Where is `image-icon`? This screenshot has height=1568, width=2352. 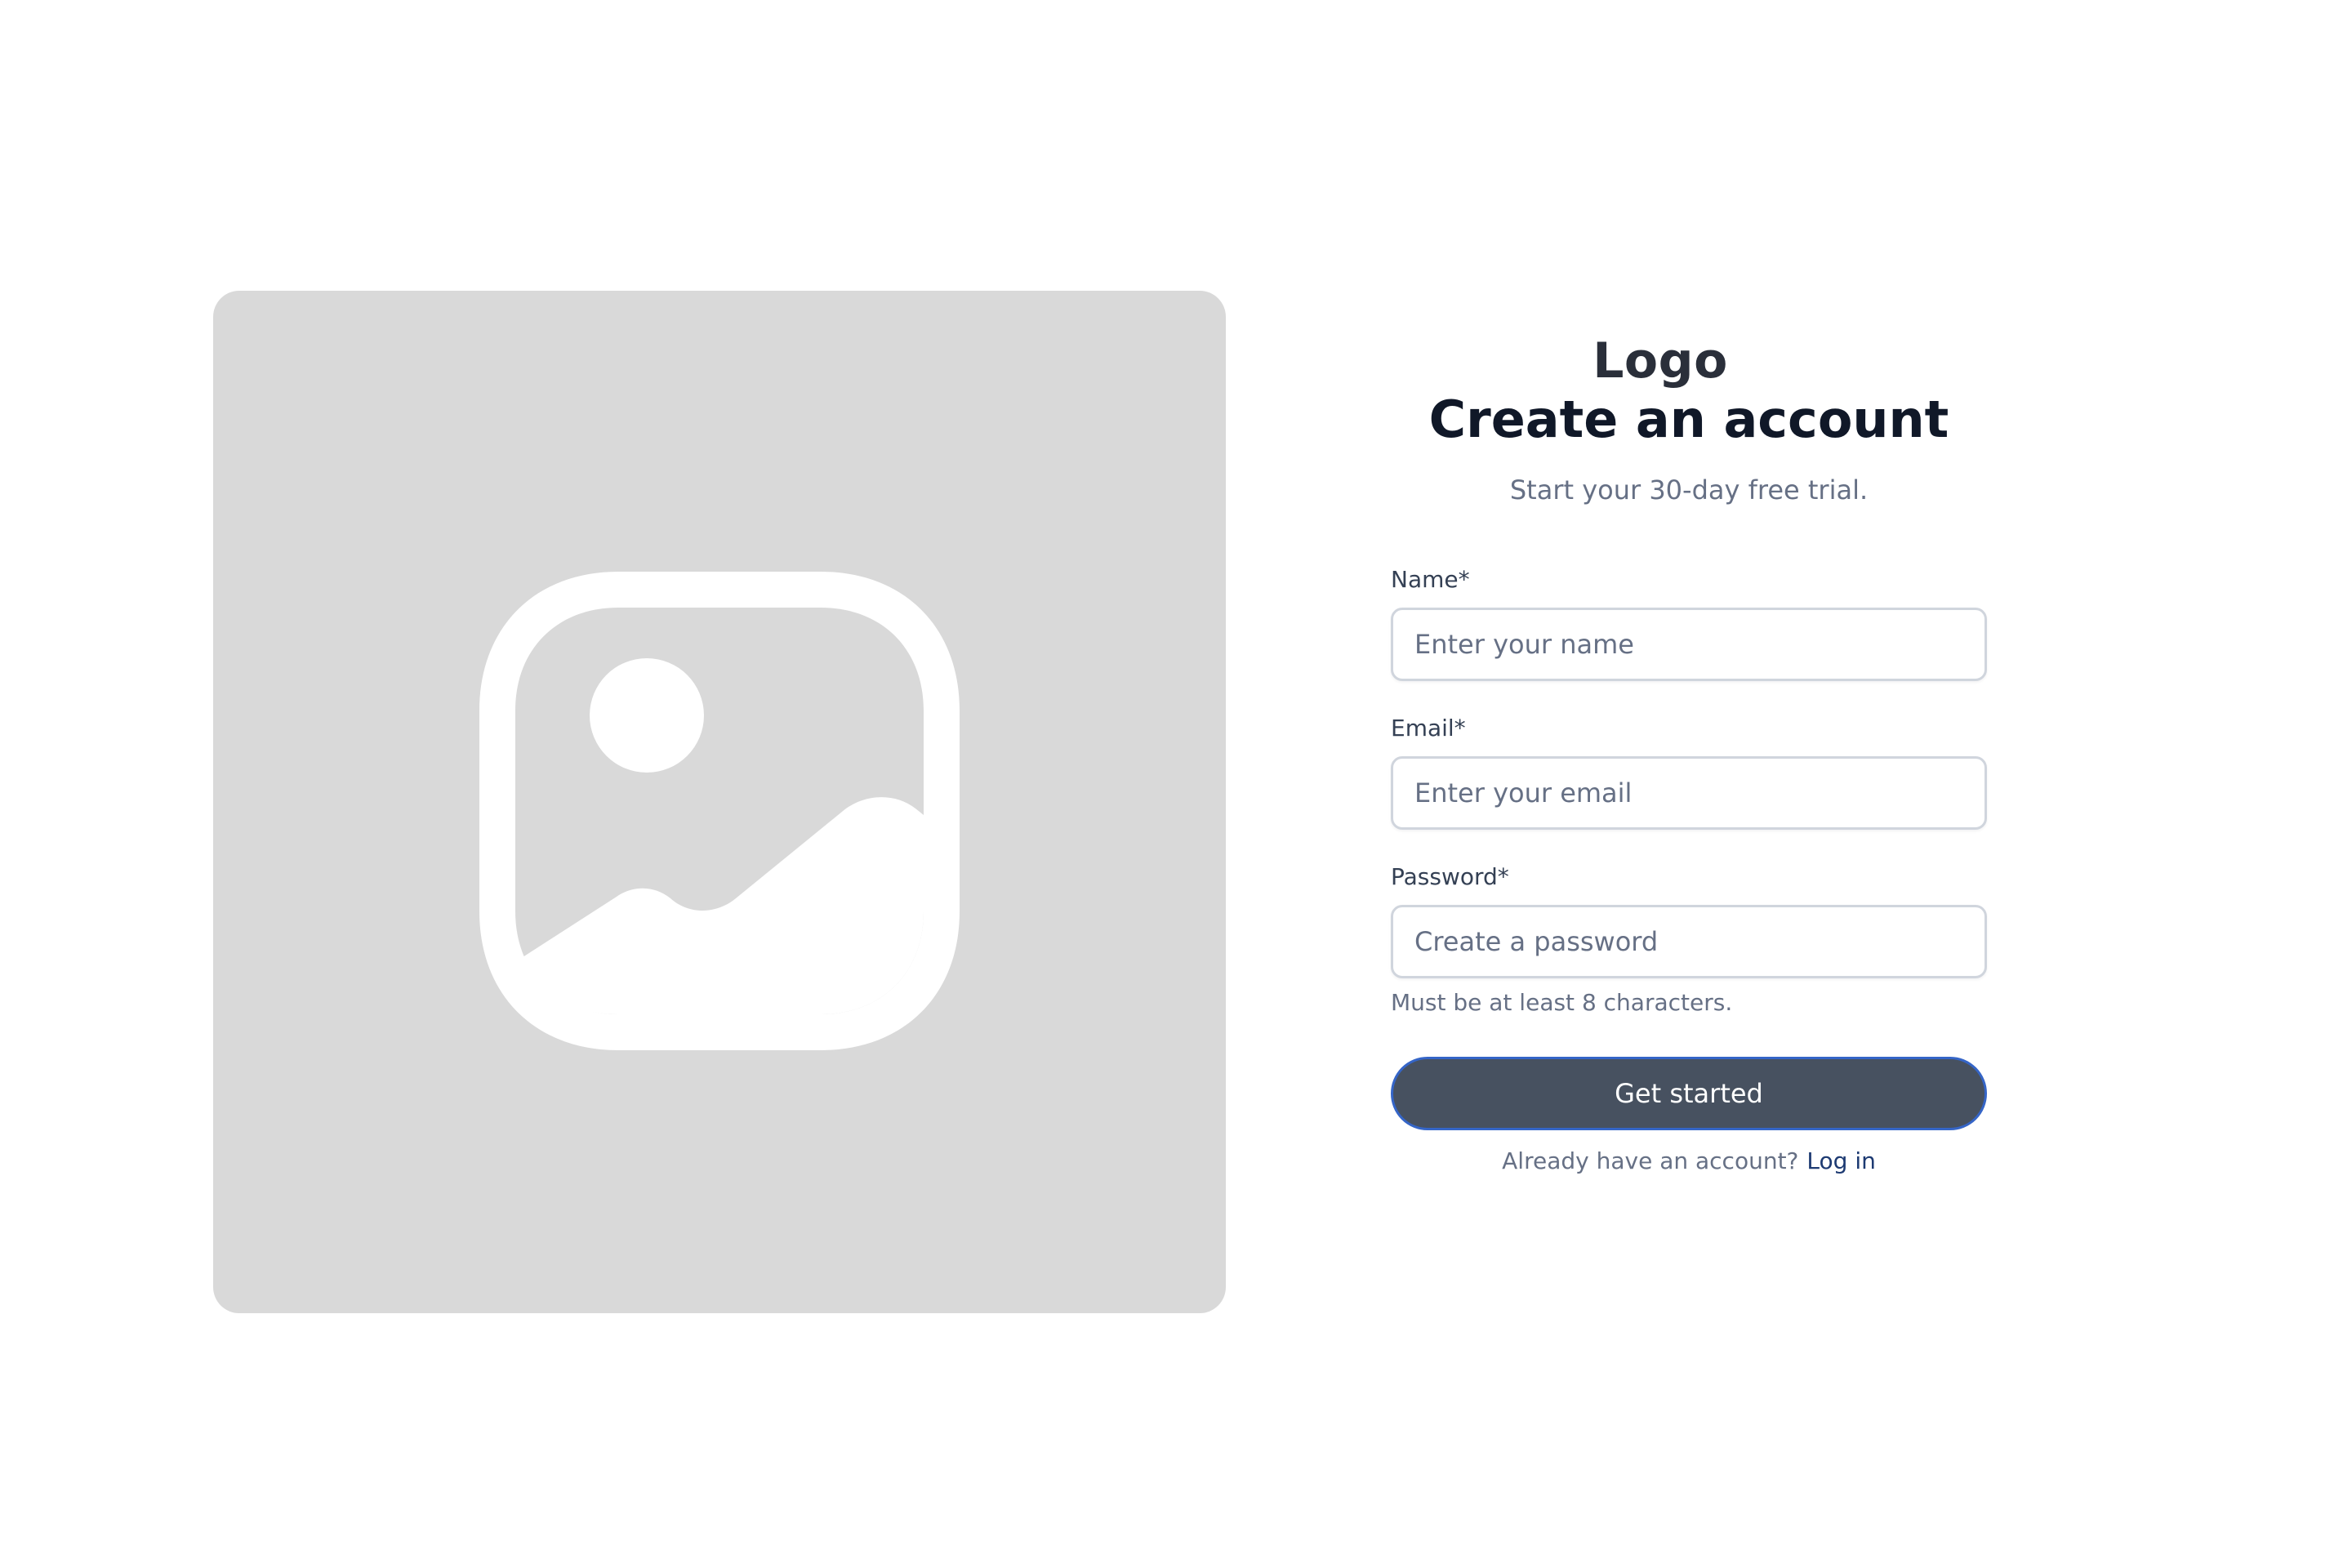
image-icon is located at coordinates (719, 811).